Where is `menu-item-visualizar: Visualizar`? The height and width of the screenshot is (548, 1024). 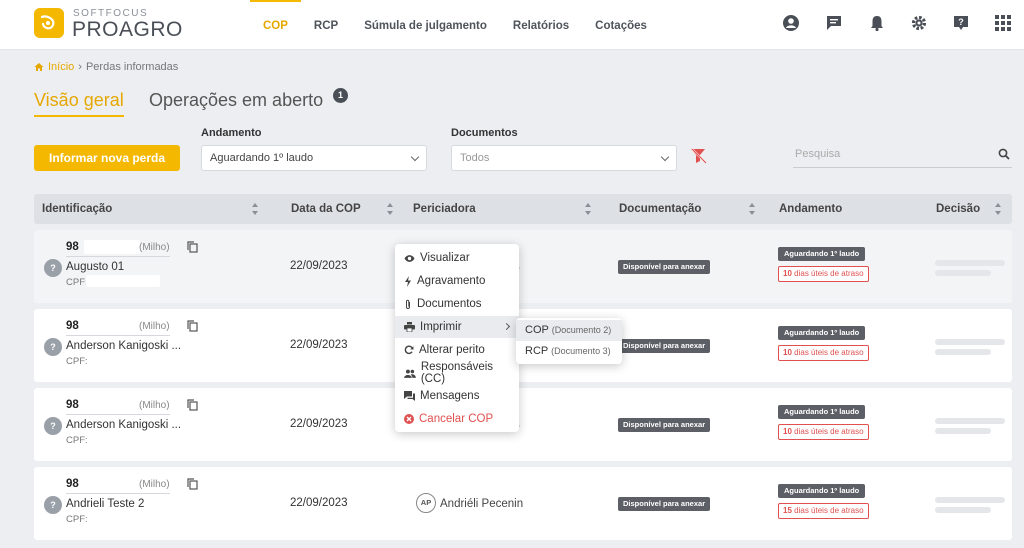
menu-item-visualizar: Visualizar is located at coordinates (457, 258).